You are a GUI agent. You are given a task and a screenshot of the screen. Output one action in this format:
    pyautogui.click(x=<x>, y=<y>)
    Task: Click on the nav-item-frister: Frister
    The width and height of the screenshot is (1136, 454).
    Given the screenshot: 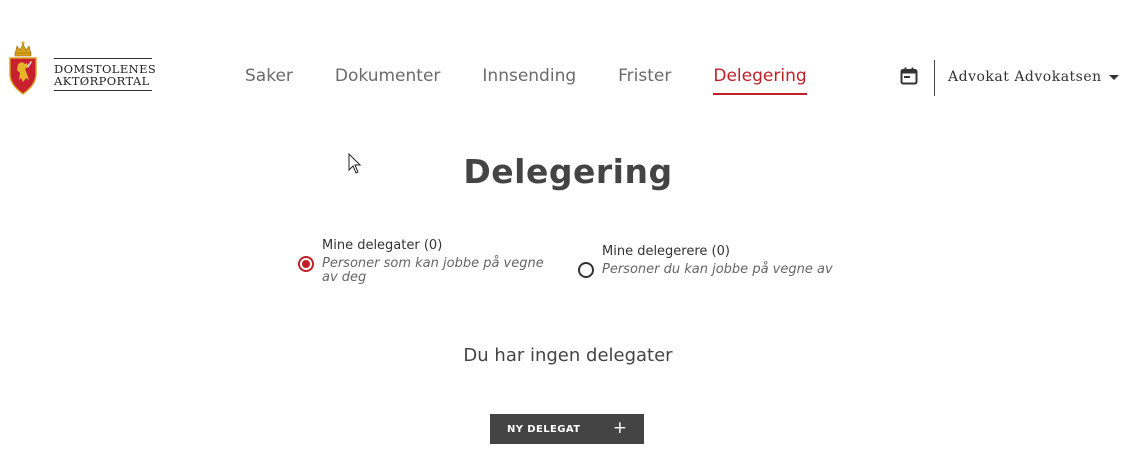 What is the action you would take?
    pyautogui.click(x=644, y=80)
    